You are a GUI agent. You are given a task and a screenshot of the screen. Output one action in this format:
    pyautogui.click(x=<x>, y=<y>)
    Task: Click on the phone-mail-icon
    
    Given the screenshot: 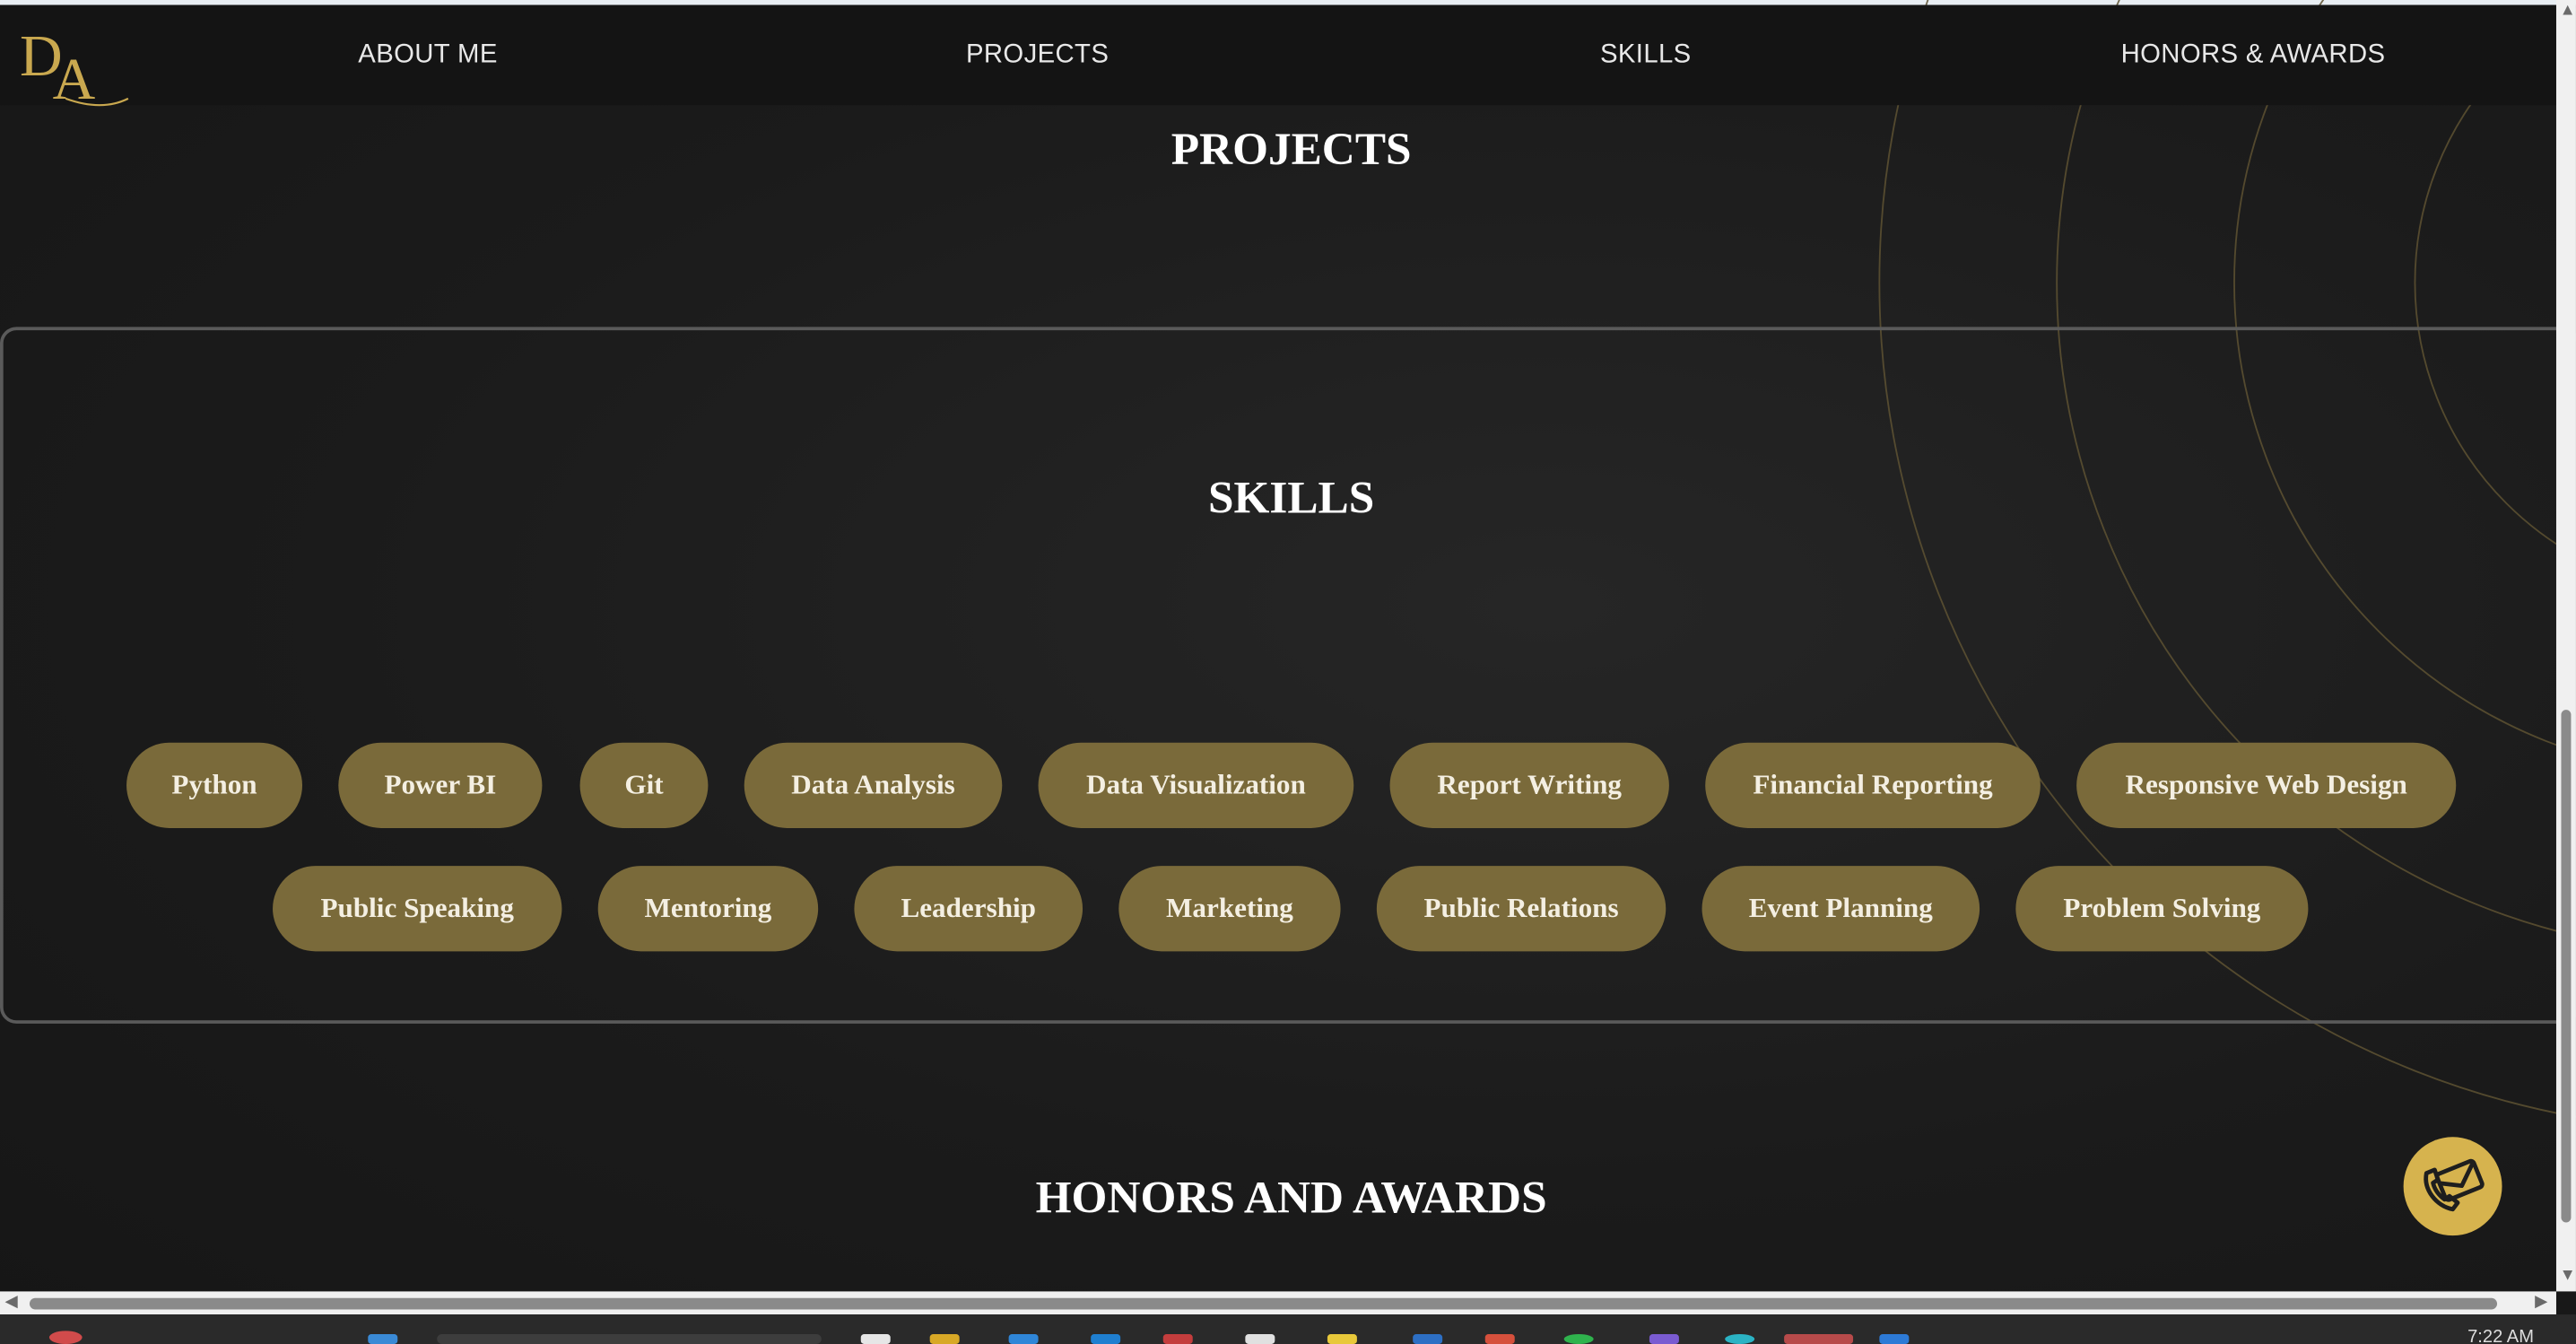 What is the action you would take?
    pyautogui.click(x=2454, y=1185)
    